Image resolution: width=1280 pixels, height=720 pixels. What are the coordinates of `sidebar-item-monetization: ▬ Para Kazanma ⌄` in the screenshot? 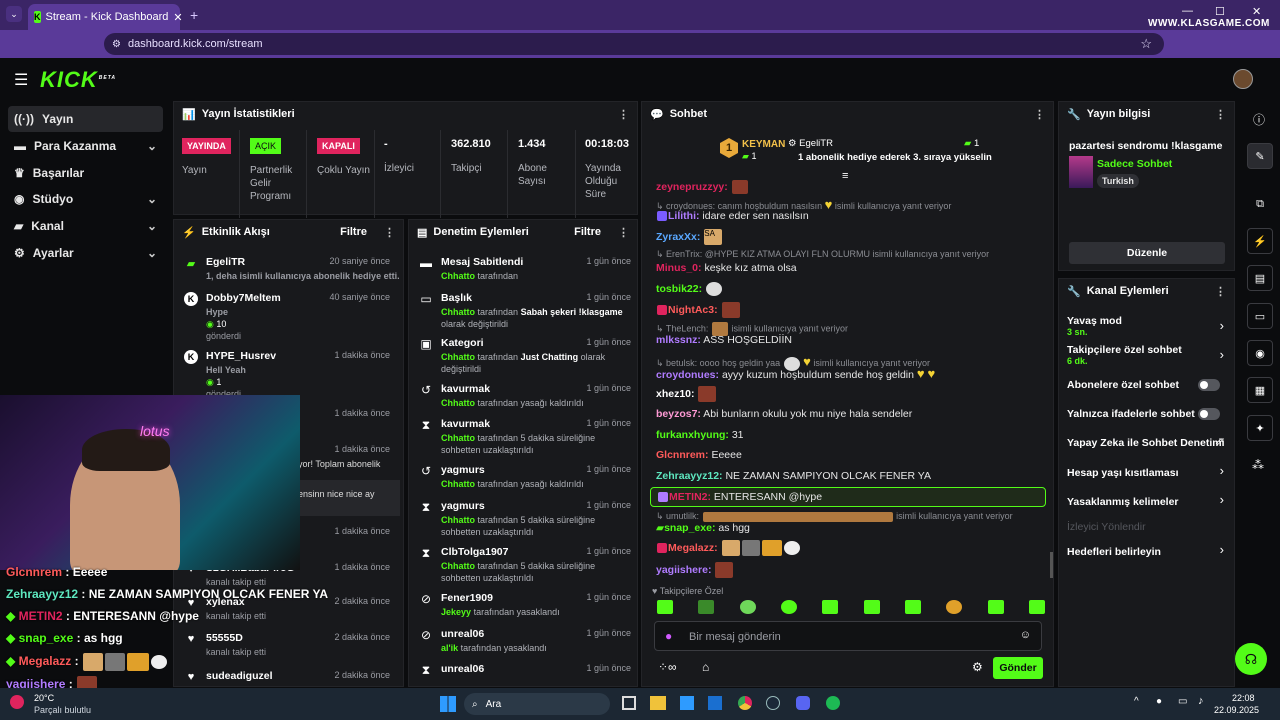 It's located at (85, 146).